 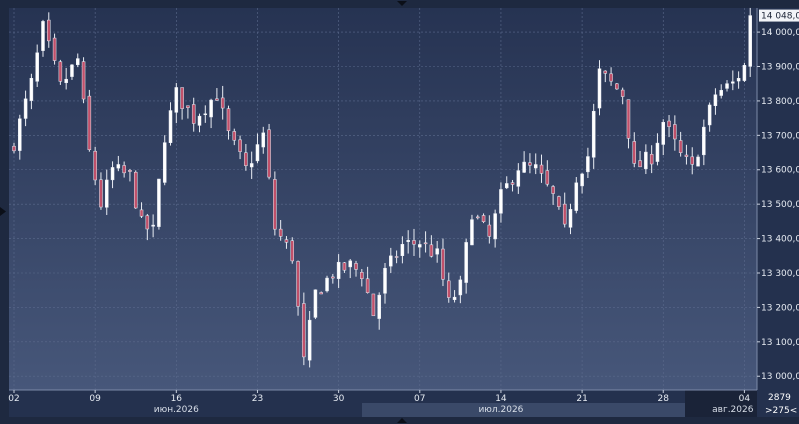 What do you see at coordinates (523, 410) in the screenshot?
I see `scrollbar-track` at bounding box center [523, 410].